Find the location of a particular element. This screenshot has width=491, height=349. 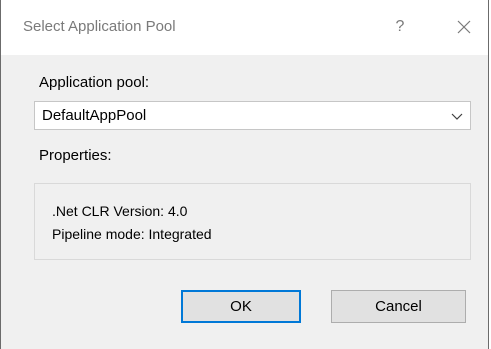

clr-version-text: .Net CLR Version: 4.0 is located at coordinates (120, 211).